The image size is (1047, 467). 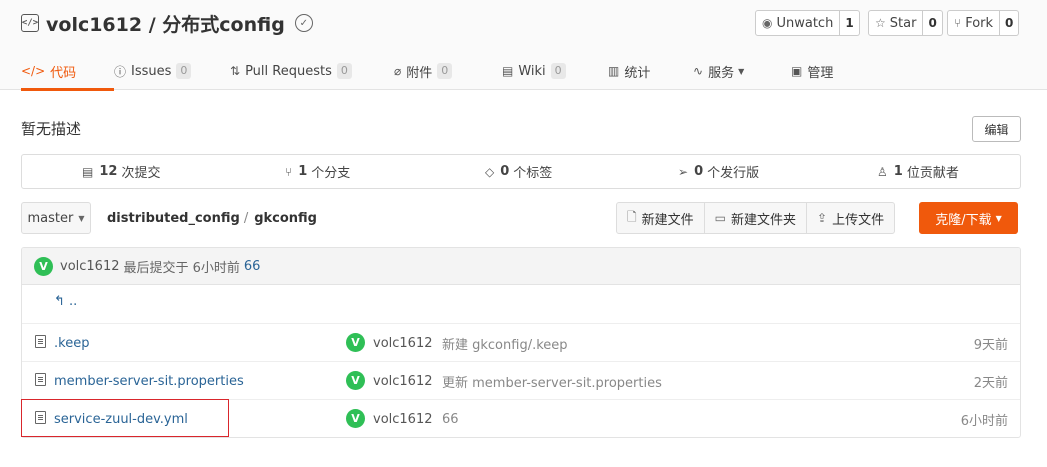 What do you see at coordinates (120, 71) in the screenshot?
I see `issue-icon: ⓘ` at bounding box center [120, 71].